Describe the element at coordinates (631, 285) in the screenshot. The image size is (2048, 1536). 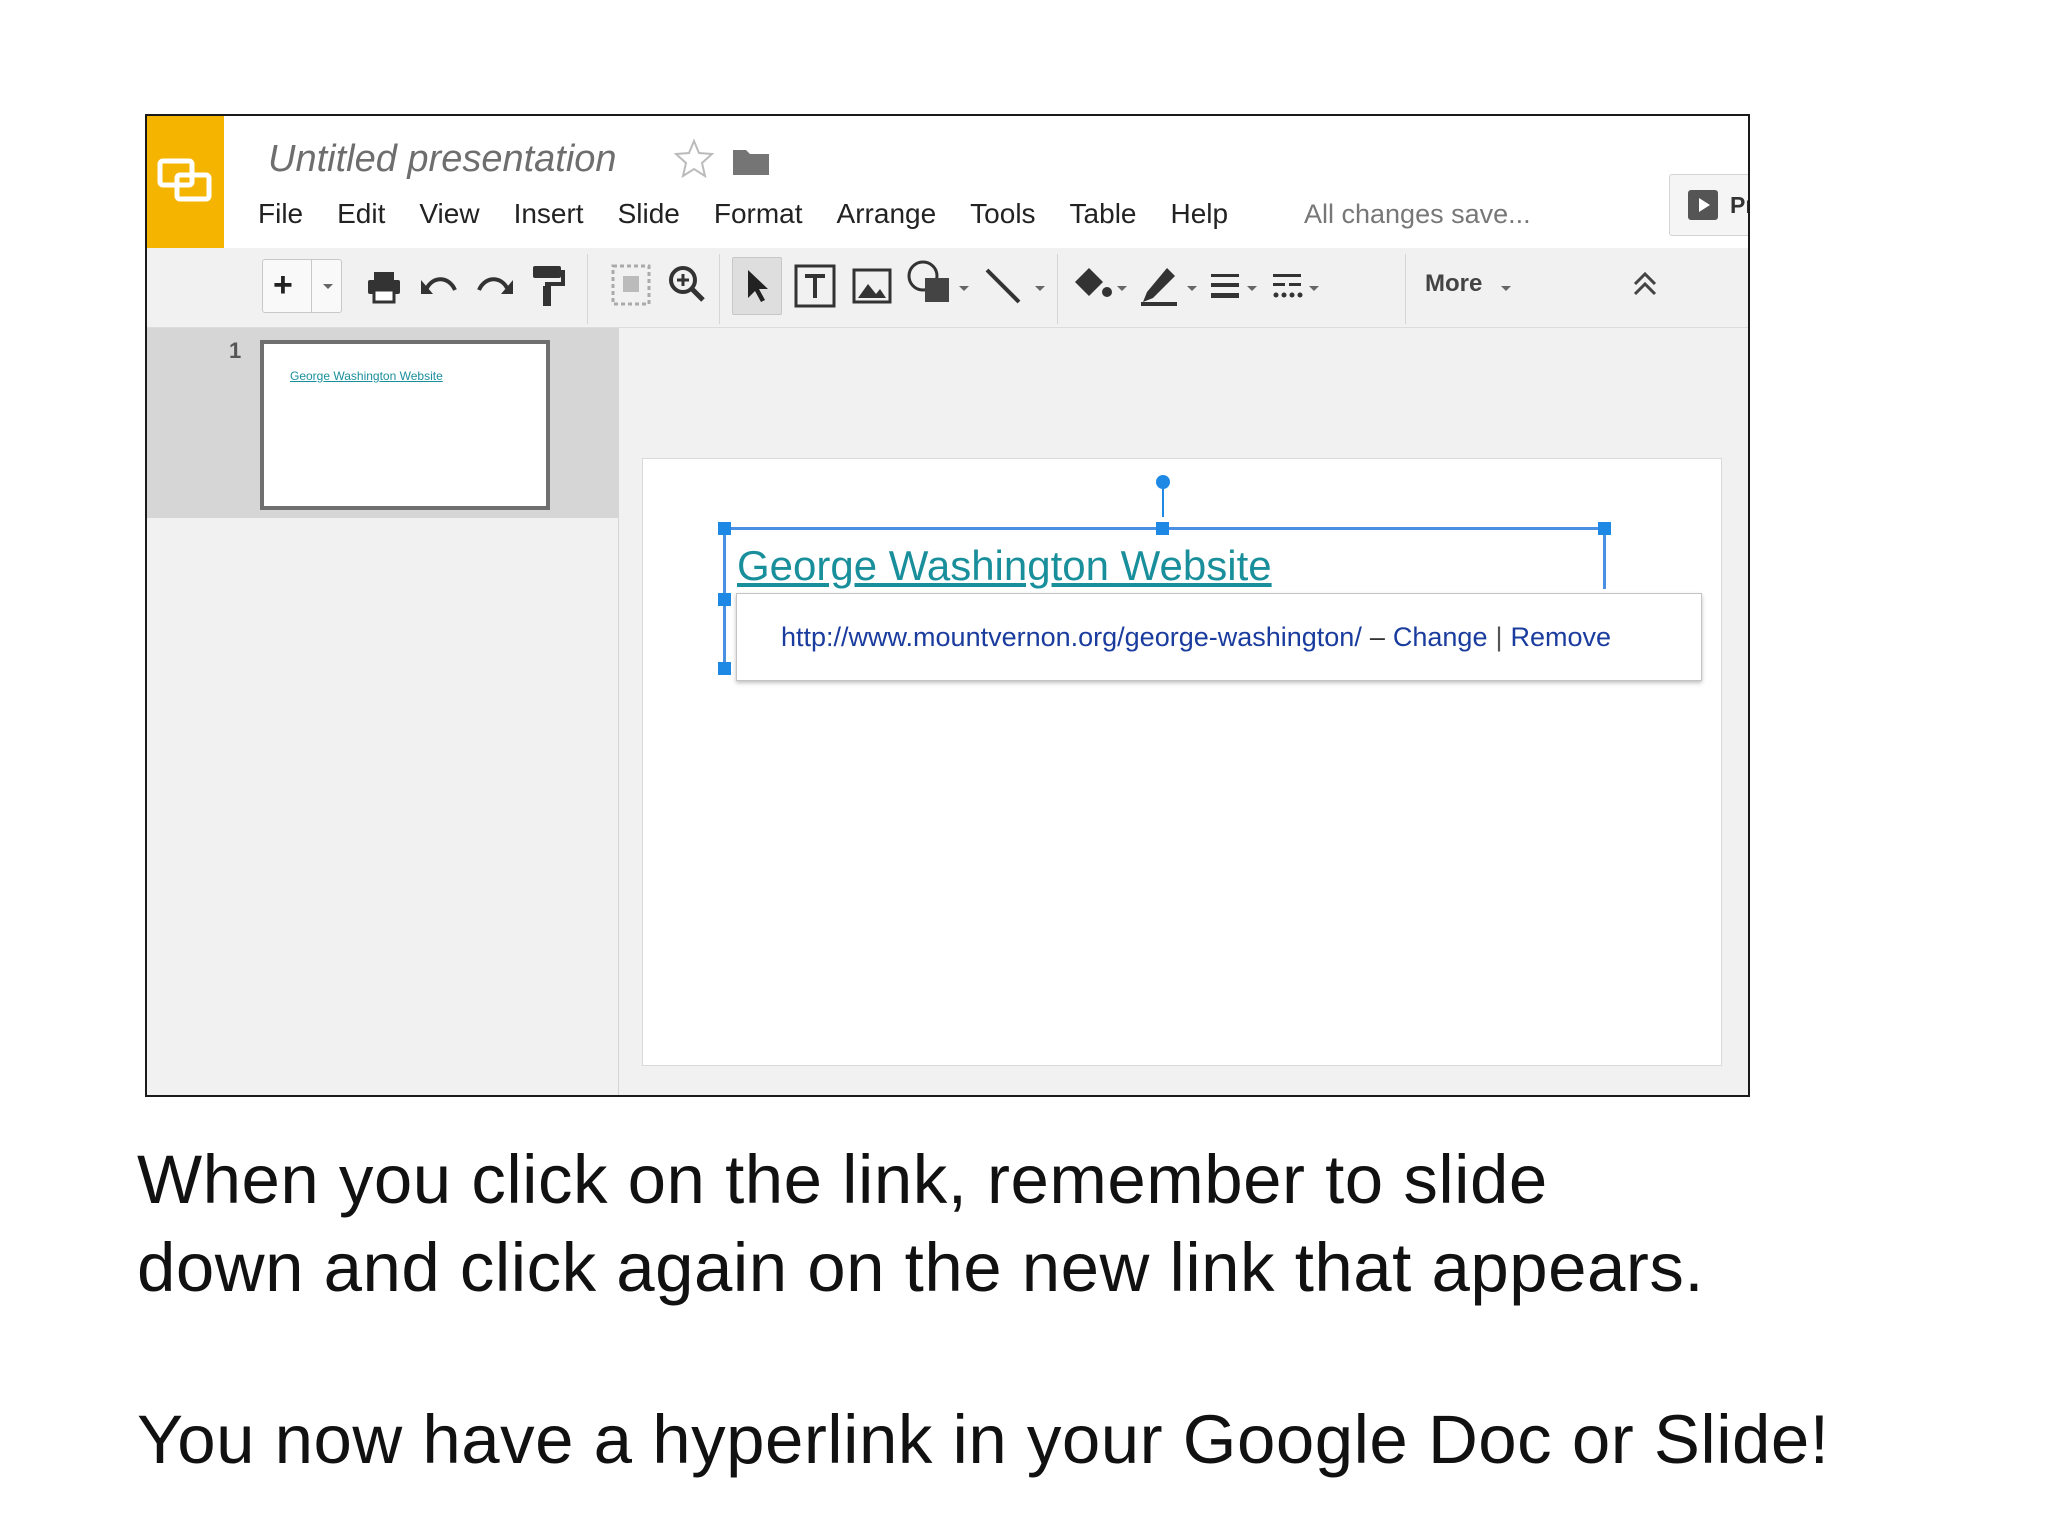
I see `zoom-fit-icon` at that location.